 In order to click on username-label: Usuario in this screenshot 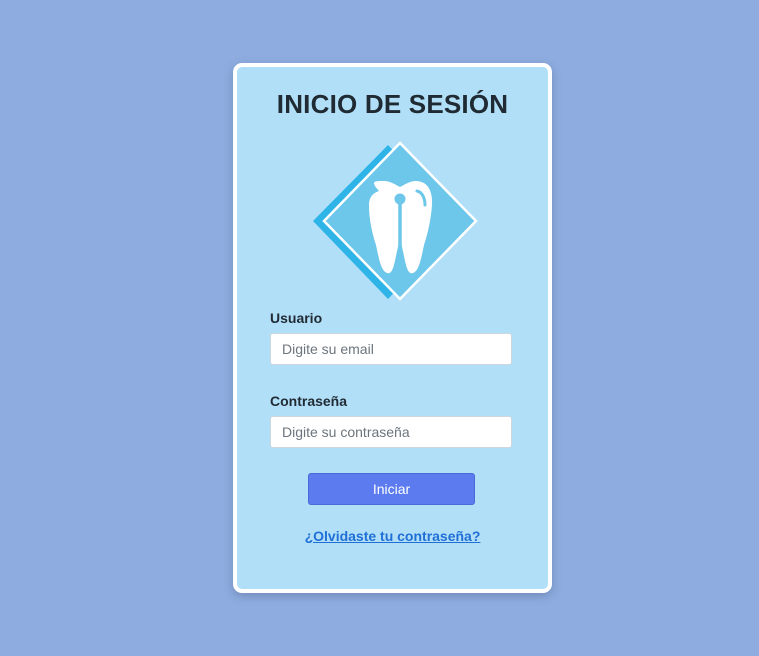, I will do `click(296, 318)`.